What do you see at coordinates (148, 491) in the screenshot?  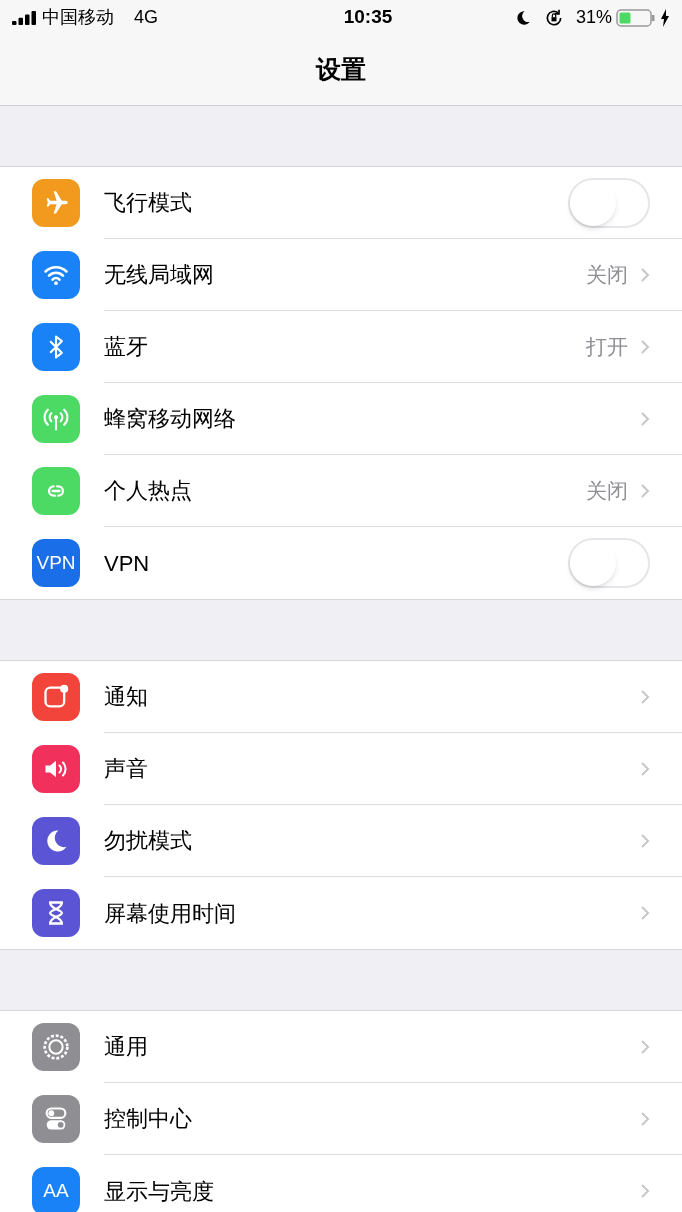 I see `row-label: 个人热点` at bounding box center [148, 491].